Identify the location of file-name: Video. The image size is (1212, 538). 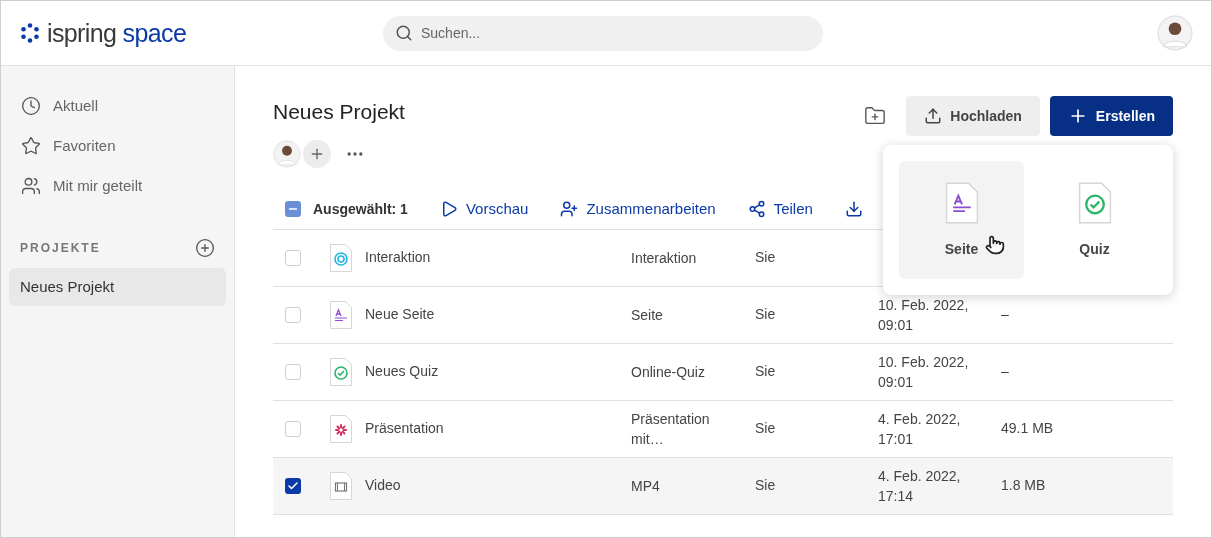
(383, 485).